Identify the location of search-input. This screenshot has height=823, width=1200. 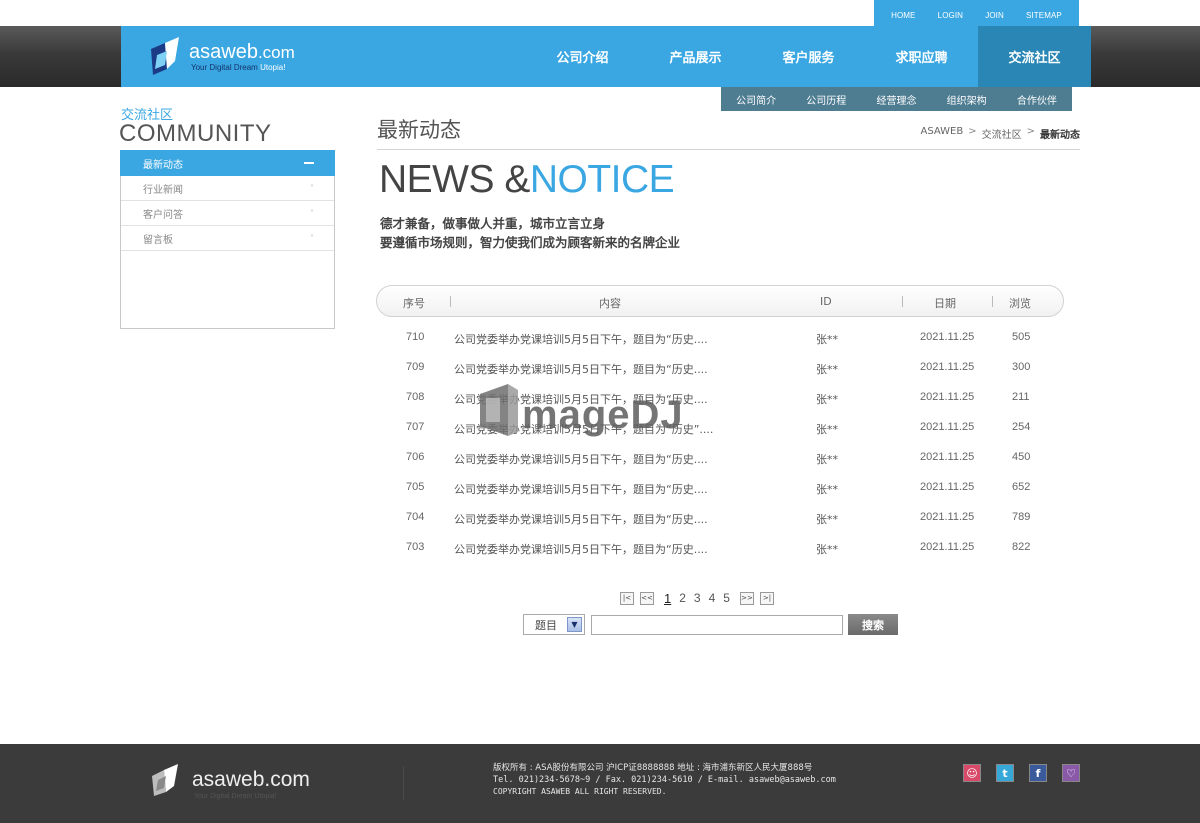
(717, 624).